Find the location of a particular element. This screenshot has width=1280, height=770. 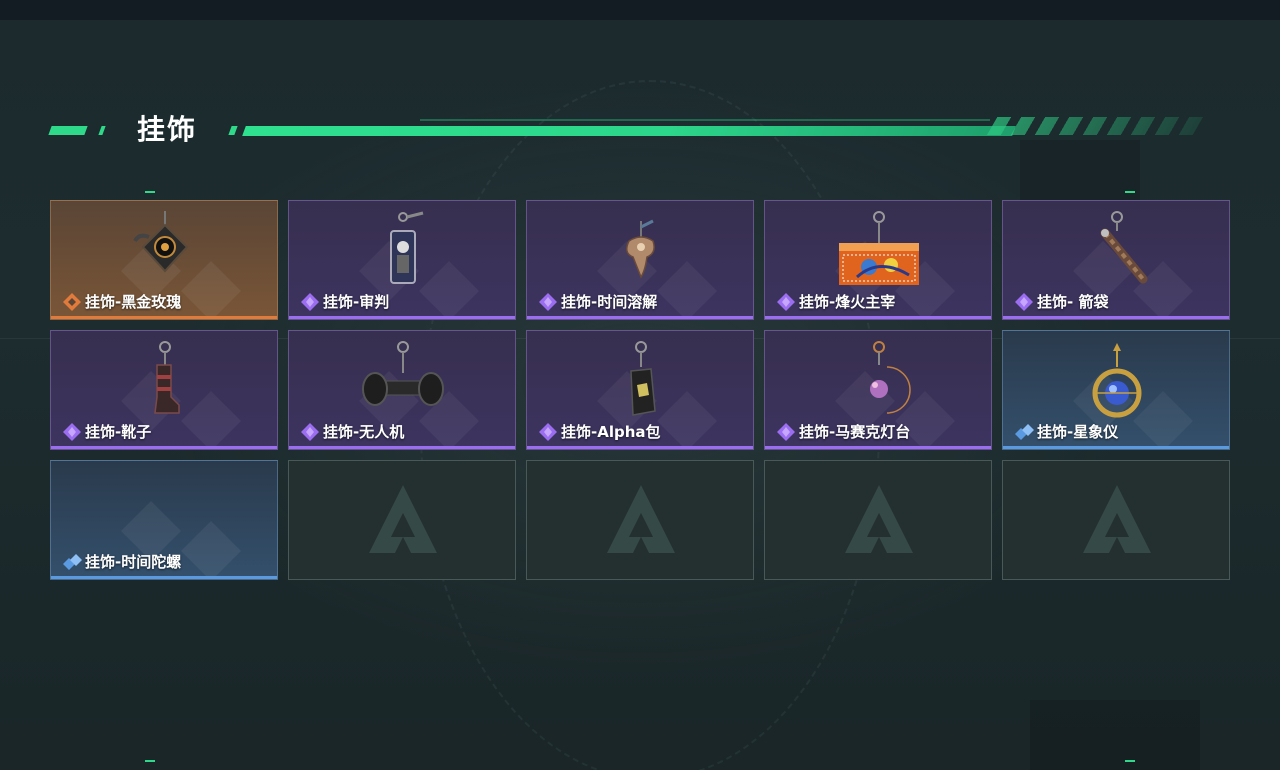

pendant-card: 挂饰-审判 is located at coordinates (402, 260).